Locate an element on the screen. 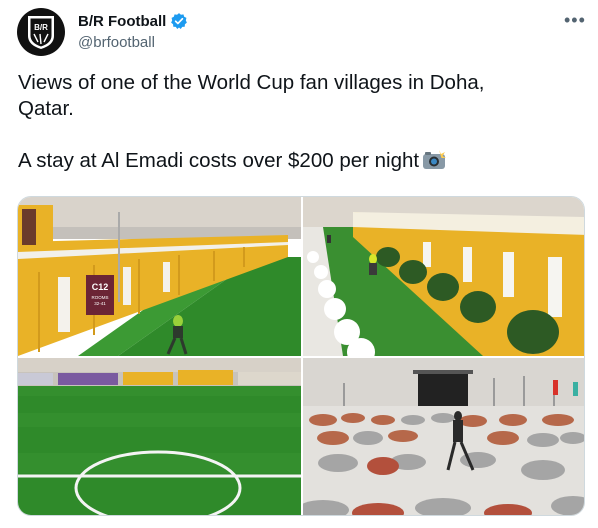 The image size is (598, 528). room-sign-code: C12 is located at coordinates (100, 287).